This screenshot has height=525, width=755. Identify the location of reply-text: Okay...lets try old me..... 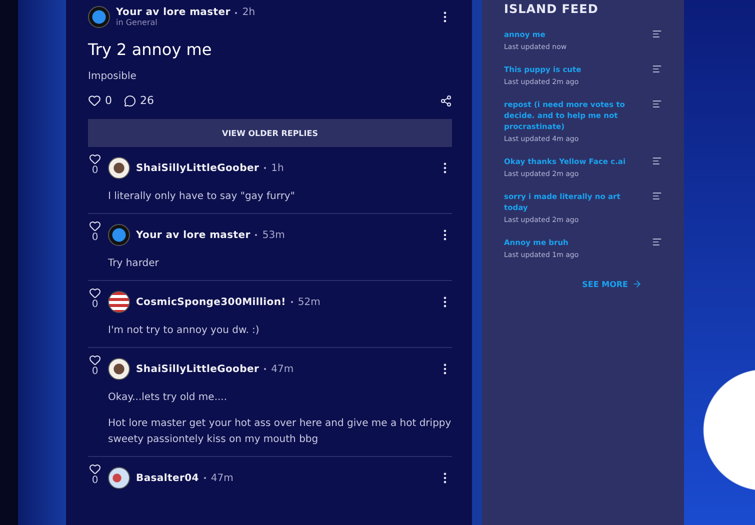
(168, 398).